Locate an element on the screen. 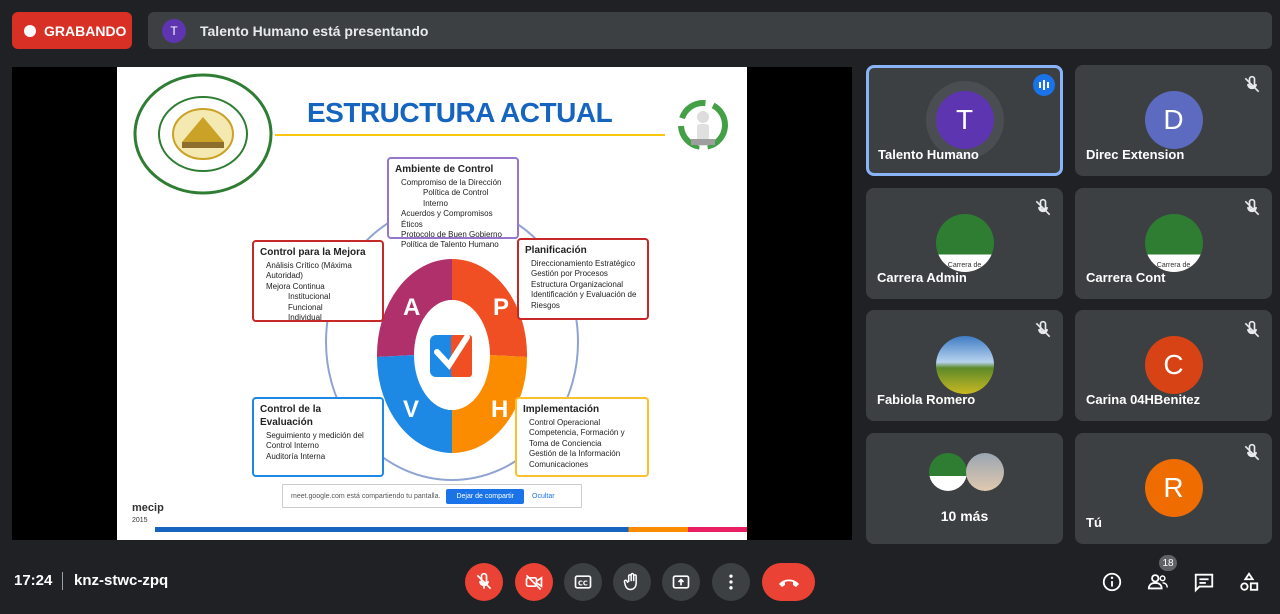  participant-tile-more: 10 más is located at coordinates (964, 488).